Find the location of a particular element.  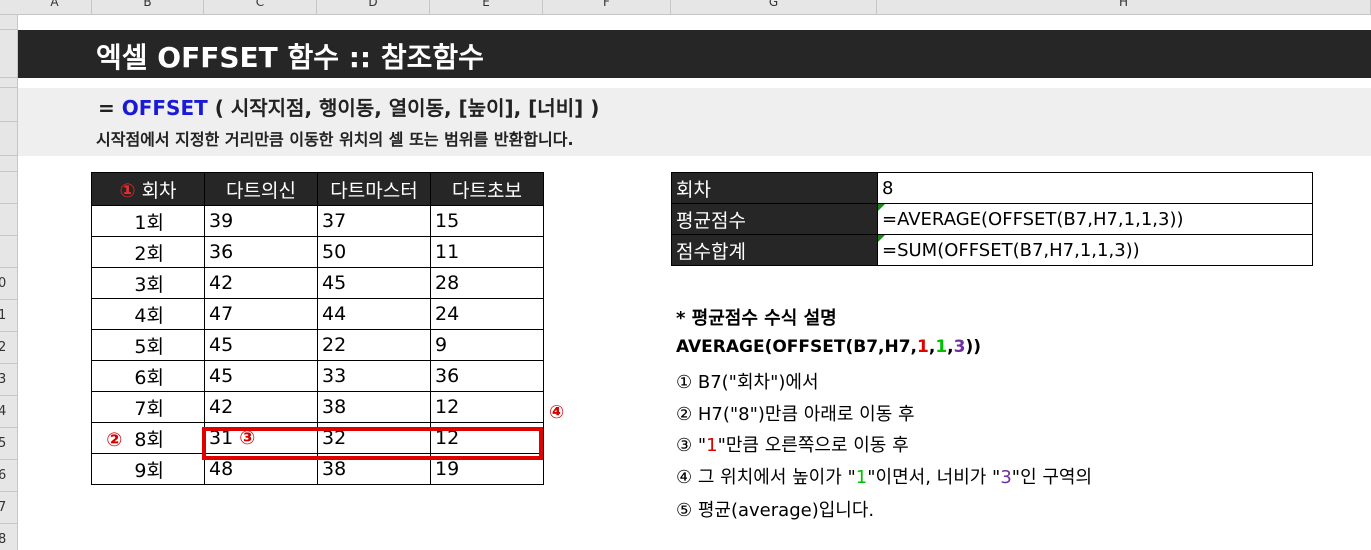

cell-round: 2회 is located at coordinates (148, 252).